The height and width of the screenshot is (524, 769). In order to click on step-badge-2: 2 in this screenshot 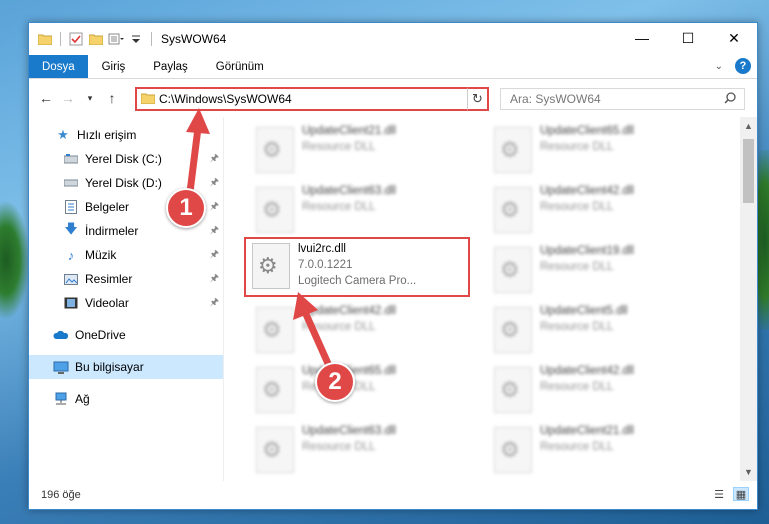, I will do `click(335, 382)`.